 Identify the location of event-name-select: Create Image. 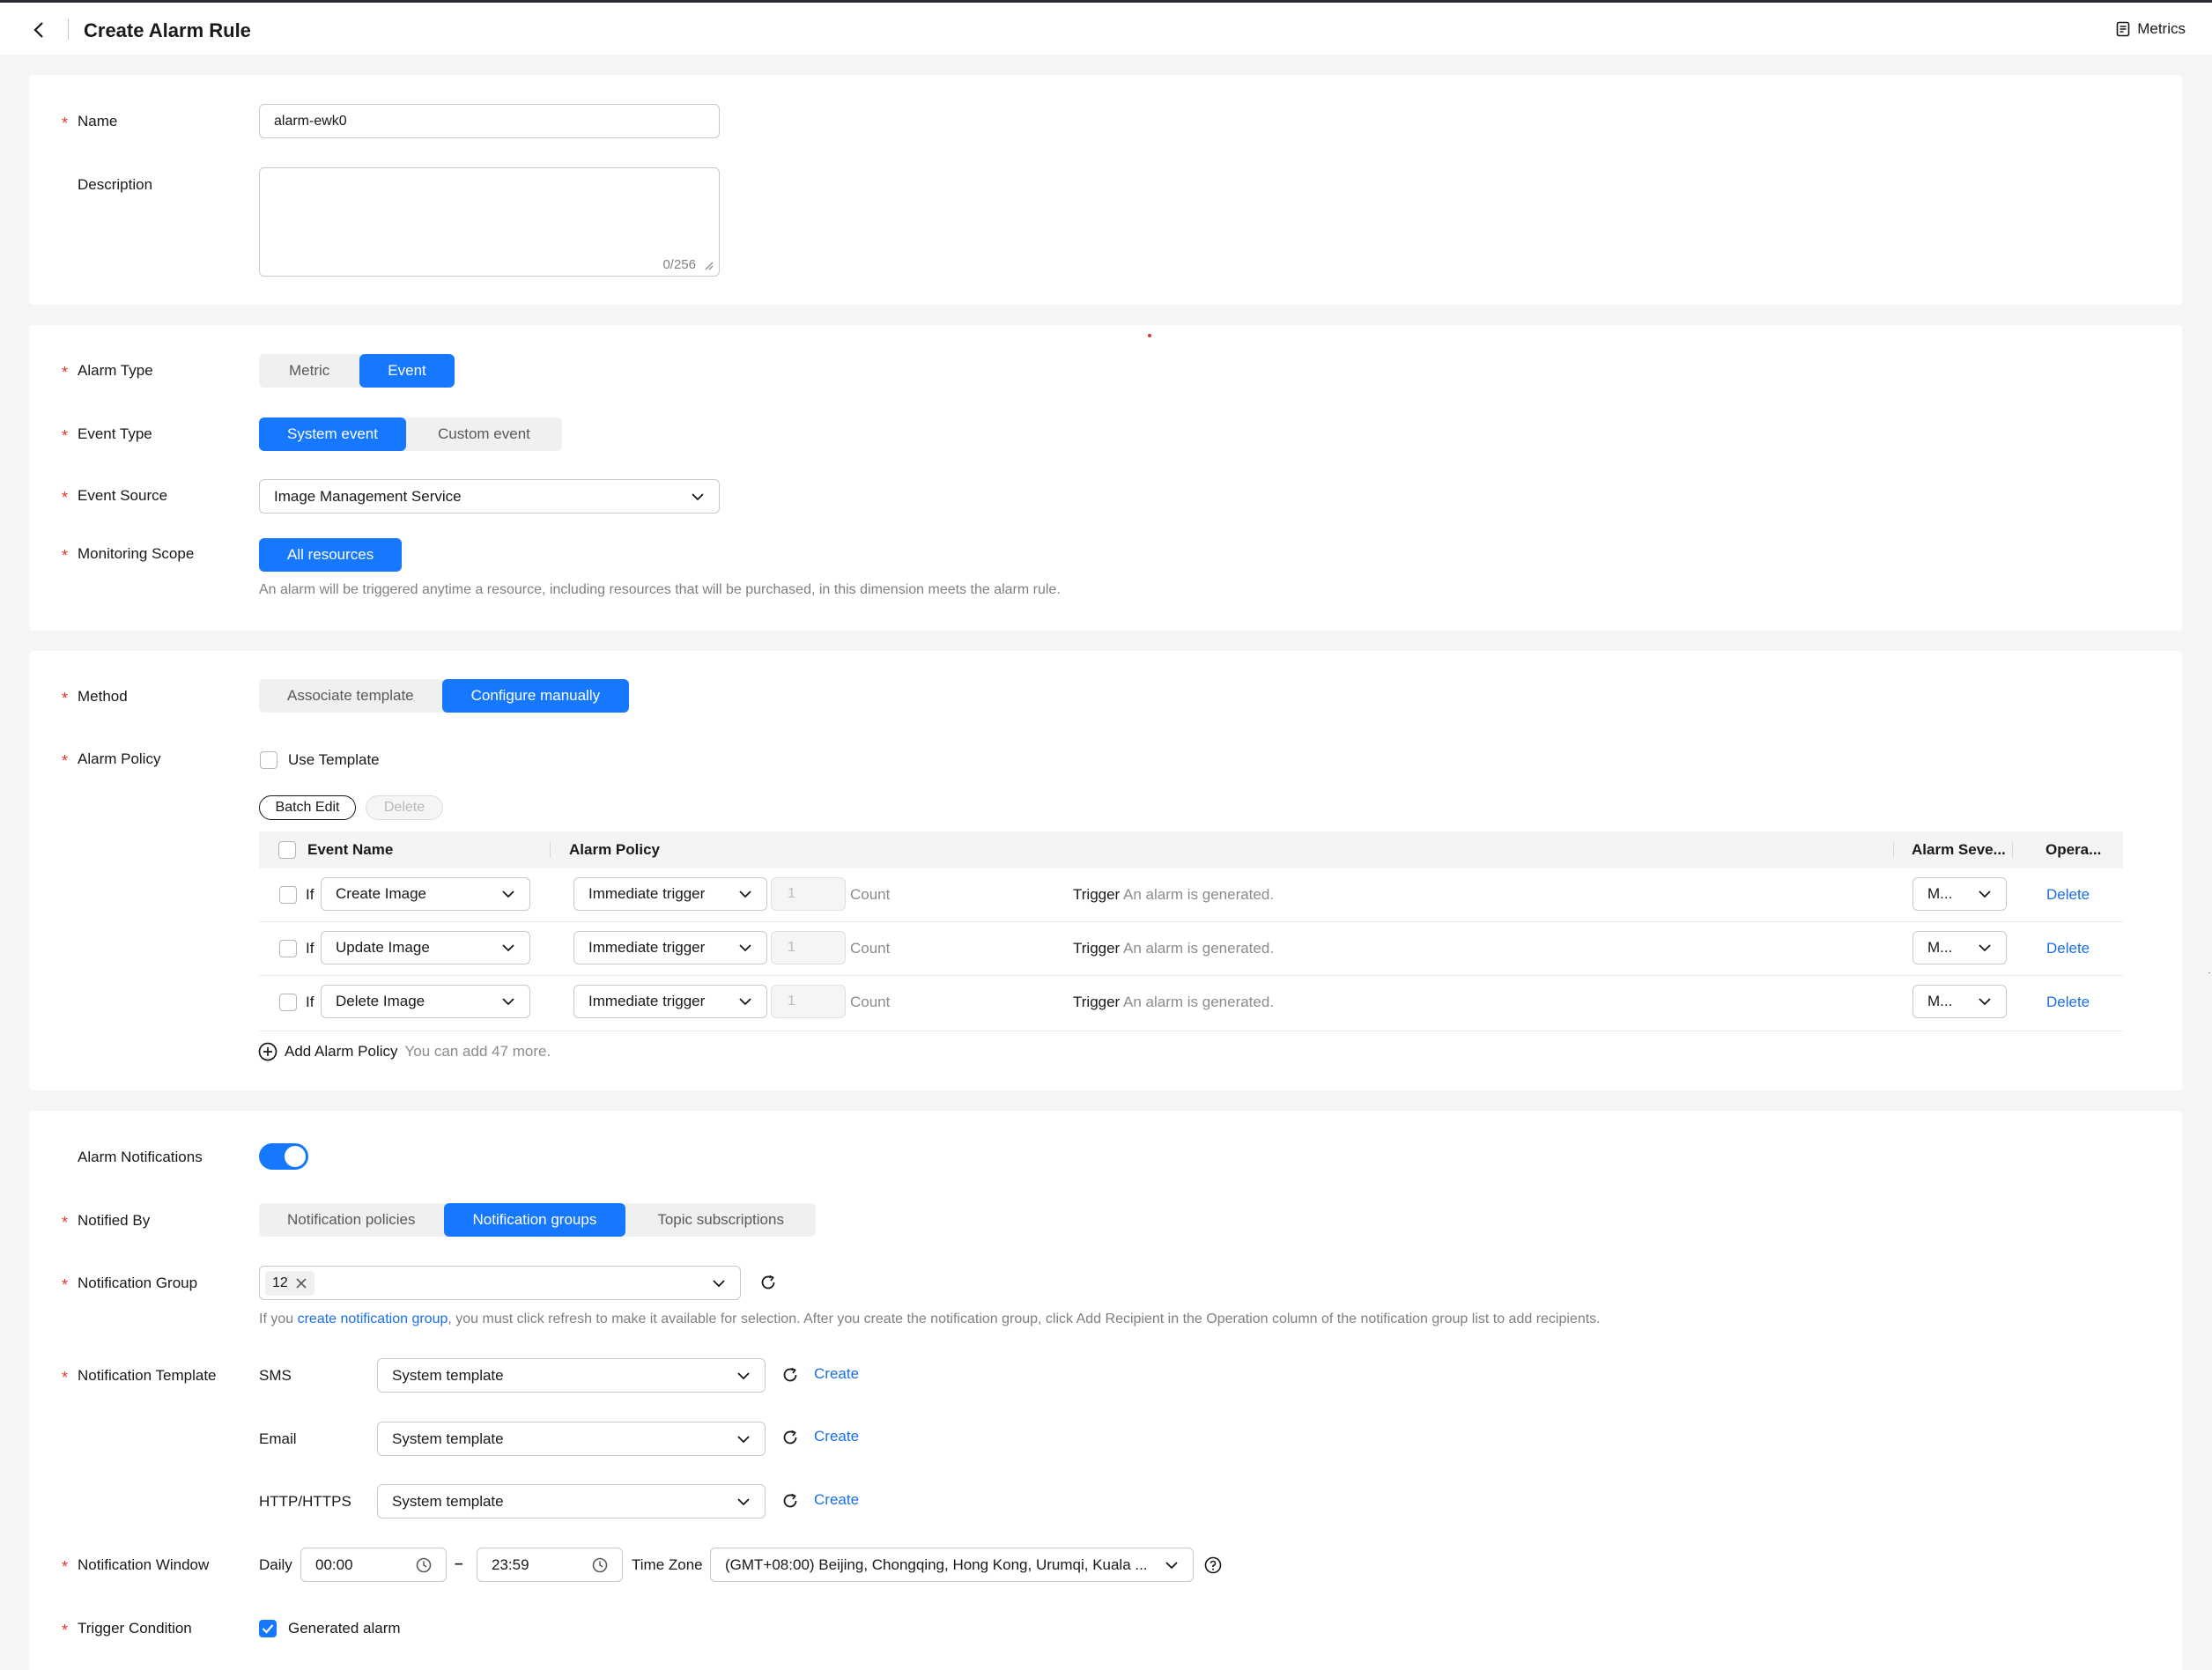
(425, 894).